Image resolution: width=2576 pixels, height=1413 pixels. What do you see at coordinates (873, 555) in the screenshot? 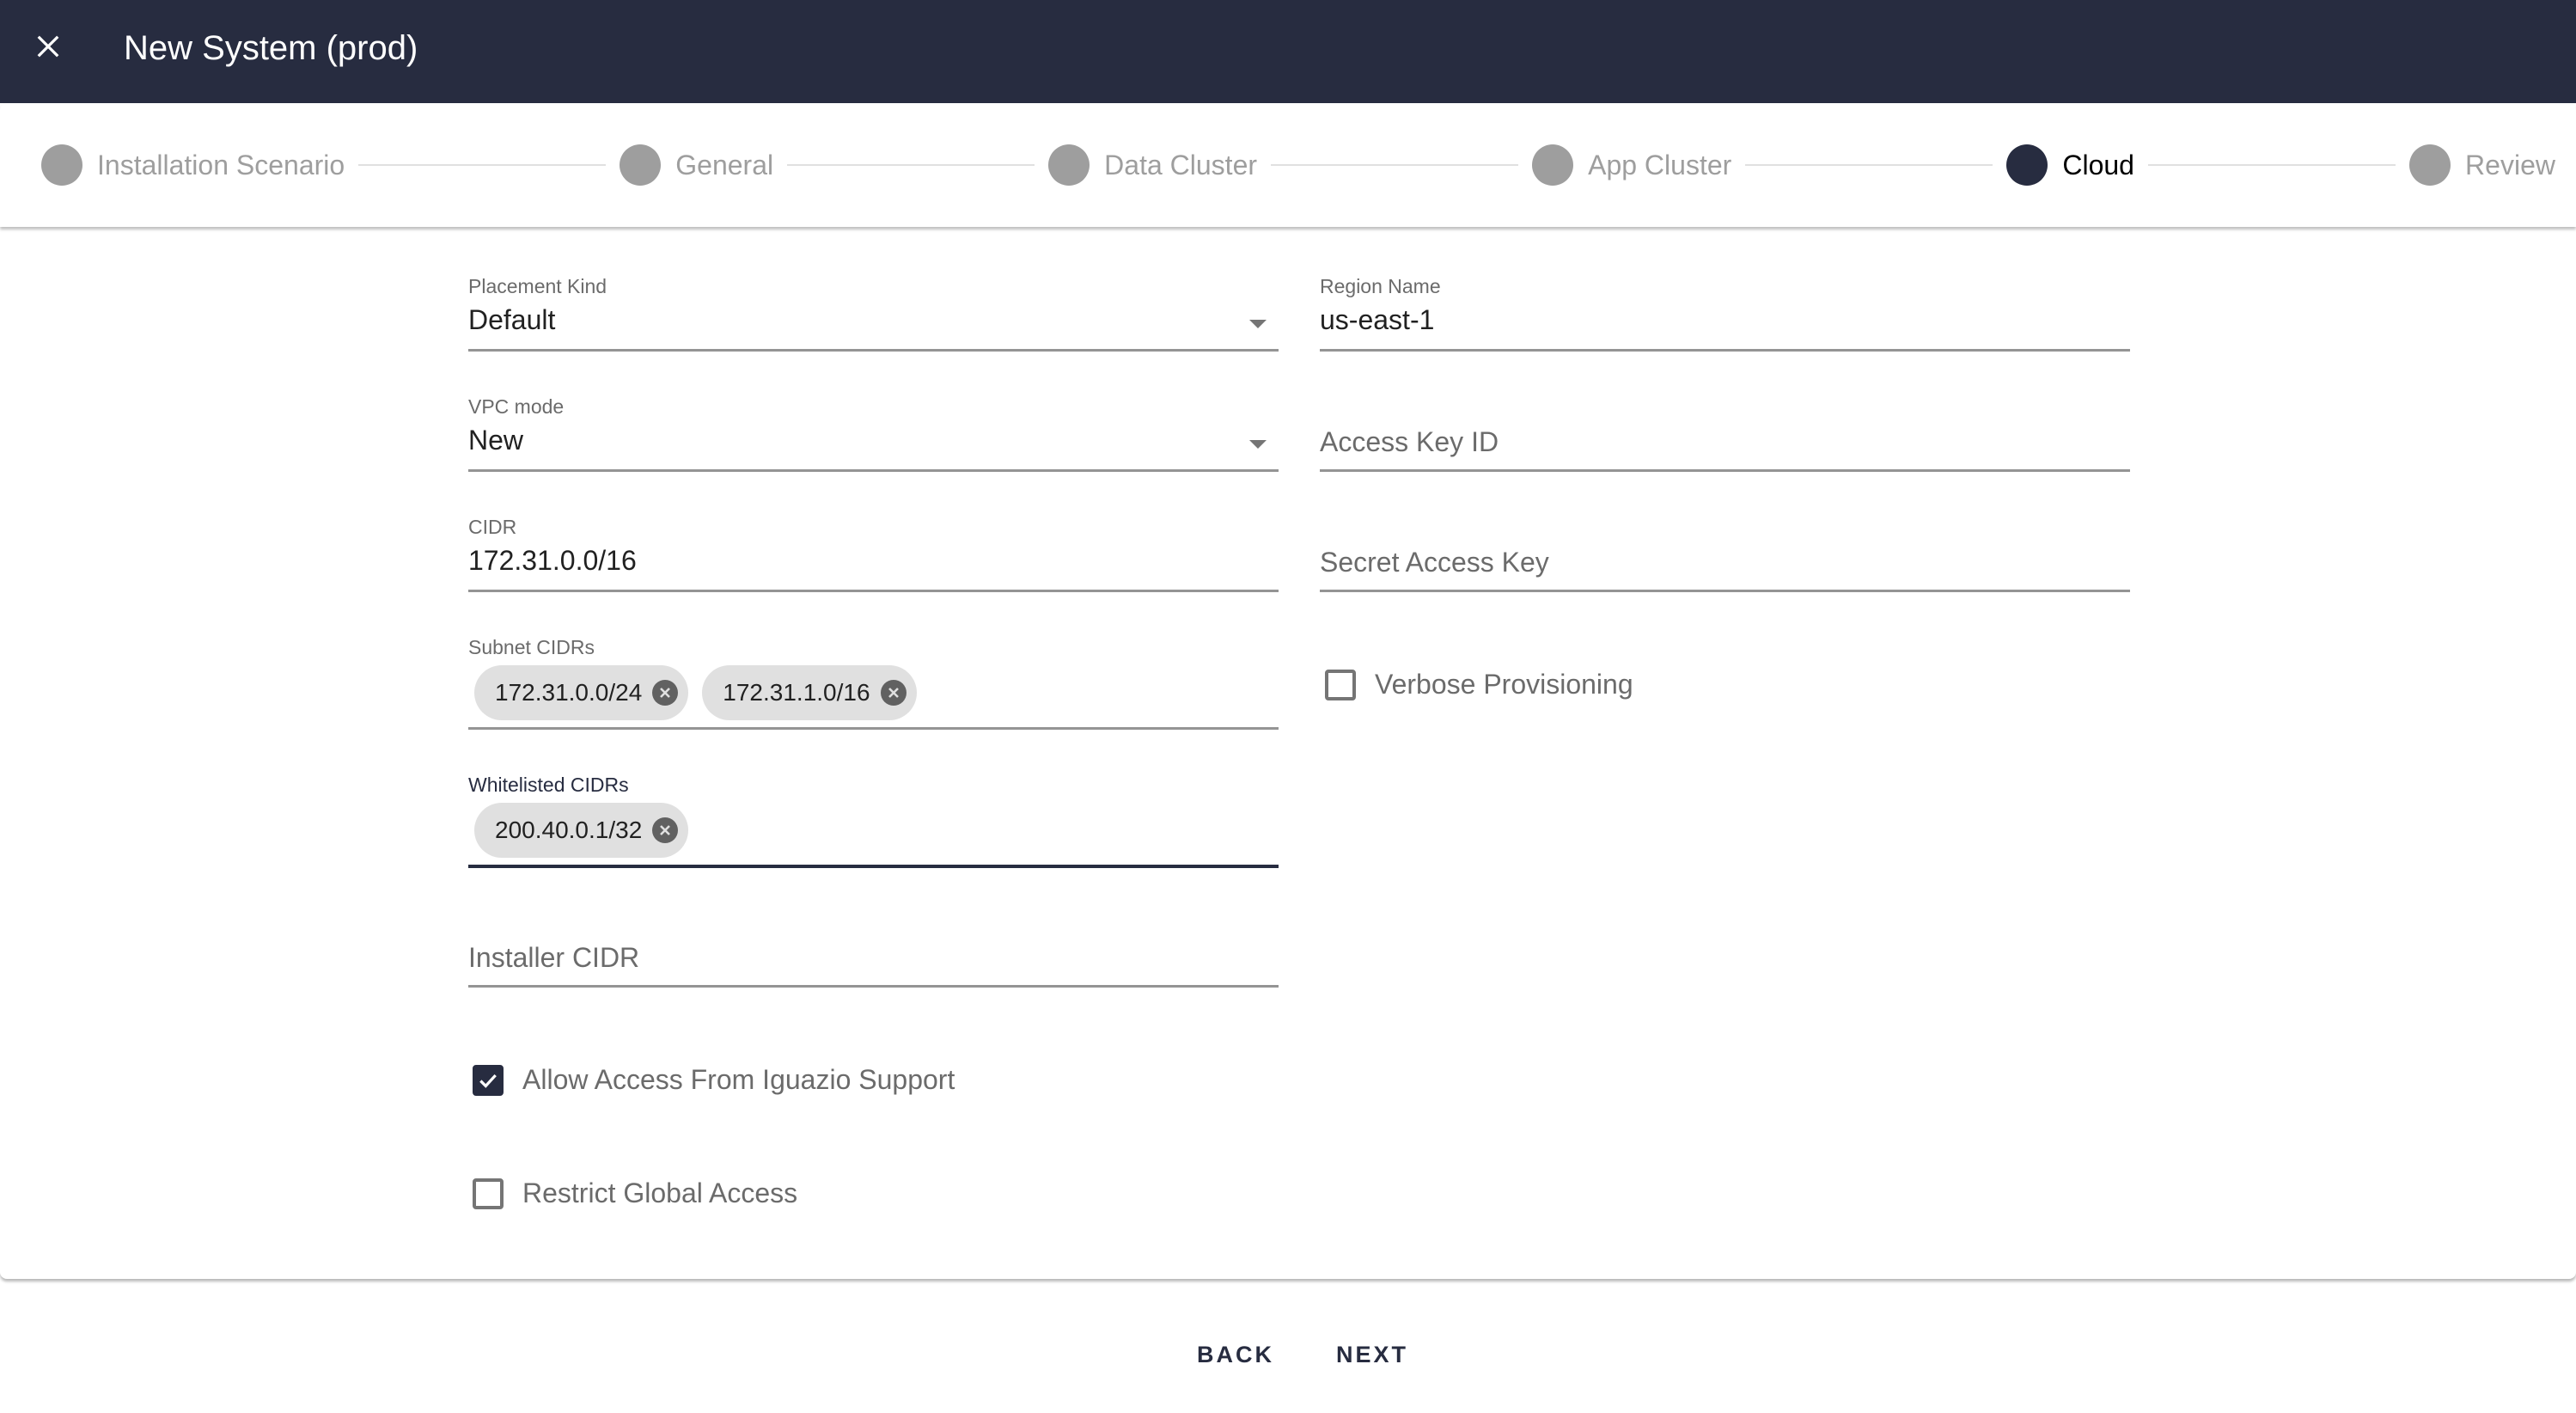
I see `cidr-input: CIDR 172.31.0.0/16` at bounding box center [873, 555].